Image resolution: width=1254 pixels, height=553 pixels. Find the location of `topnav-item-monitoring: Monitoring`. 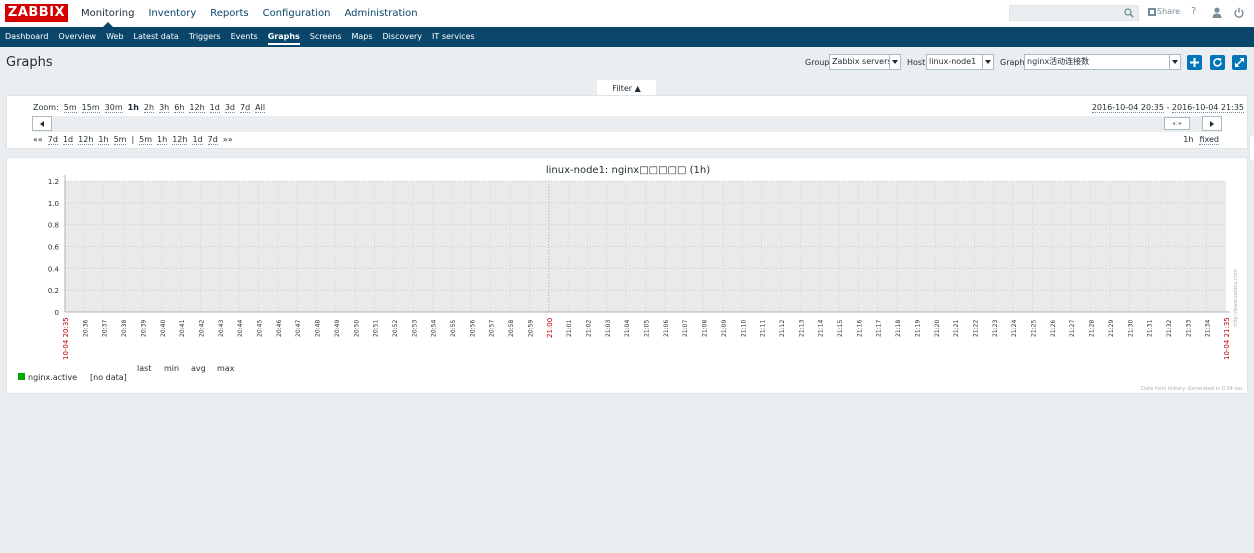

topnav-item-monitoring: Monitoring is located at coordinates (107, 13).